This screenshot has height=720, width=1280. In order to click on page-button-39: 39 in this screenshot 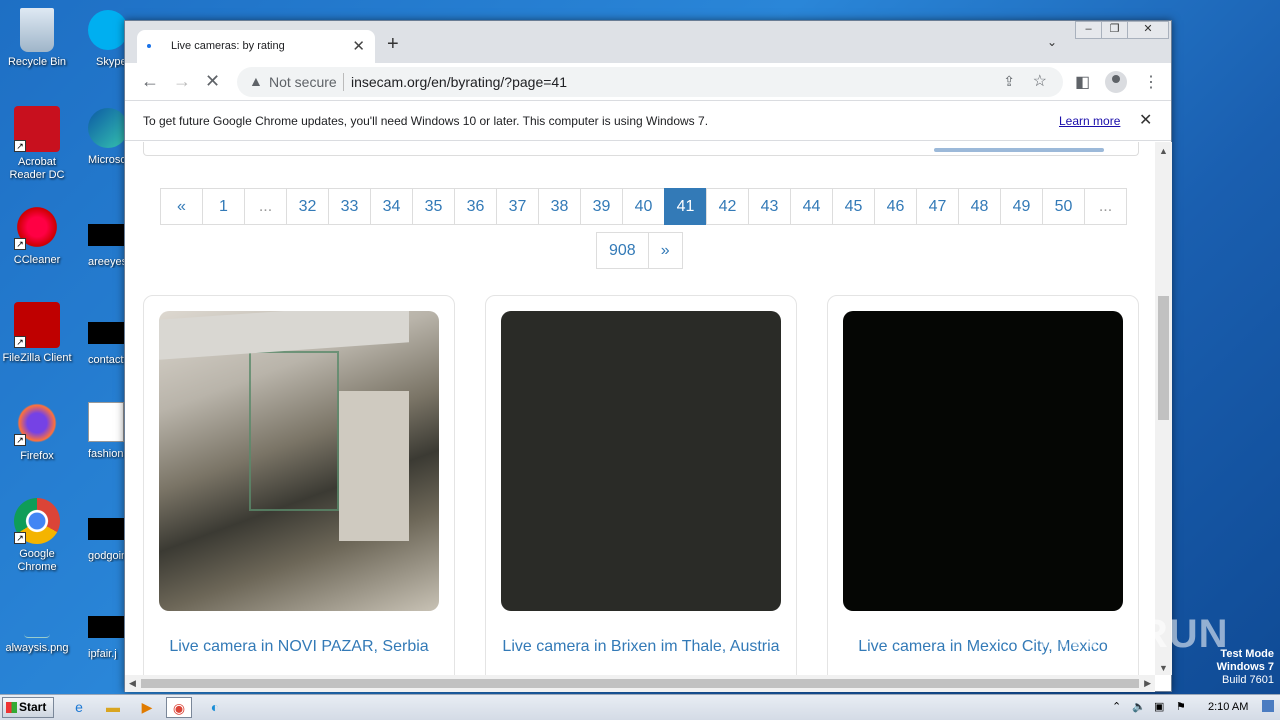, I will do `click(601, 206)`.